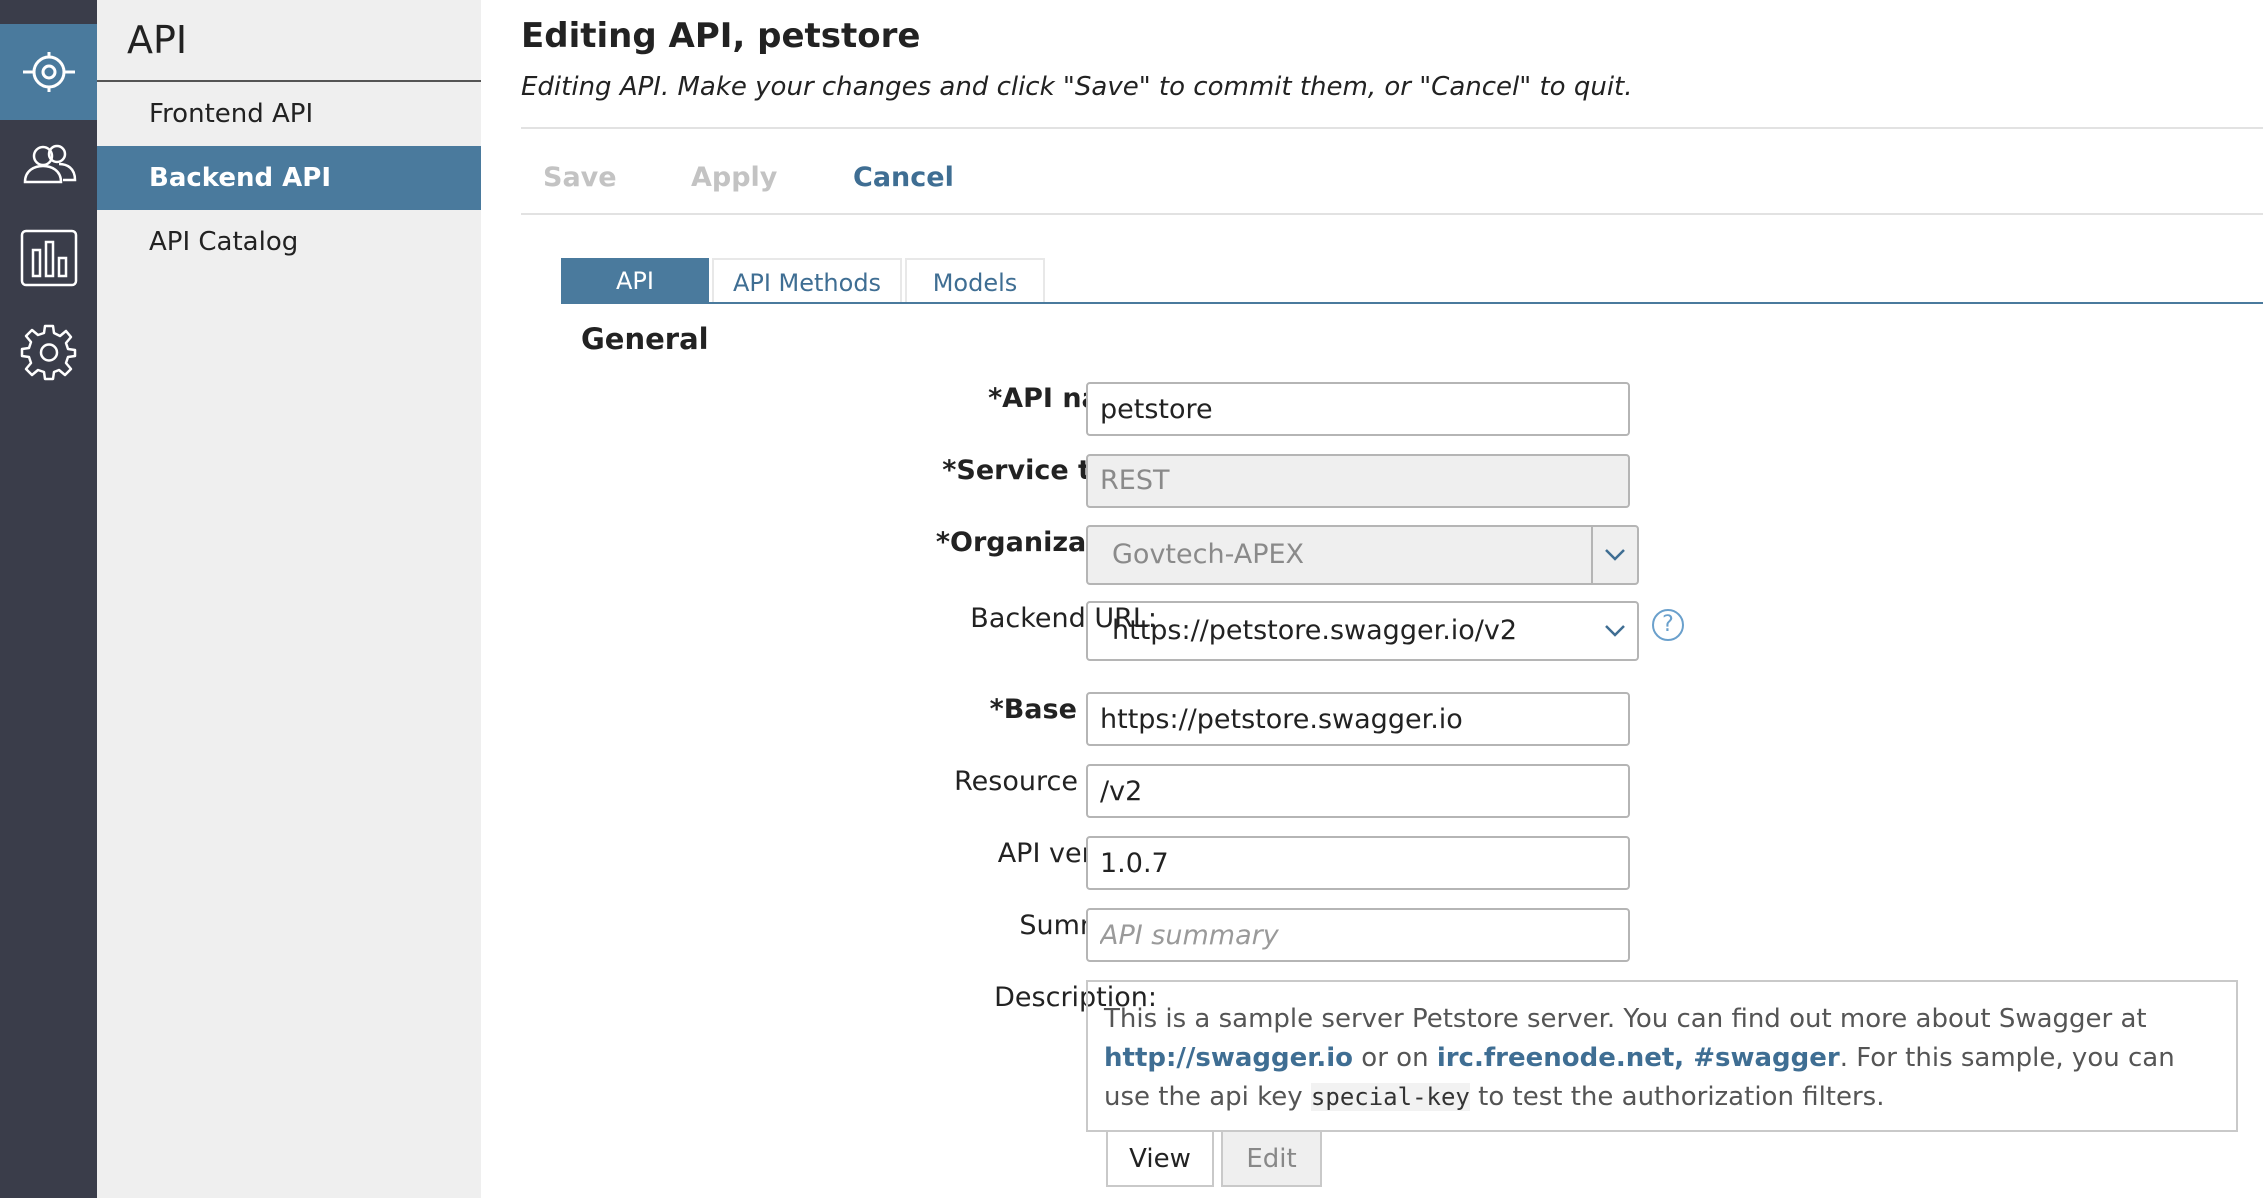 Image resolution: width=2263 pixels, height=1198 pixels. I want to click on rail-item-api, so click(48, 72).